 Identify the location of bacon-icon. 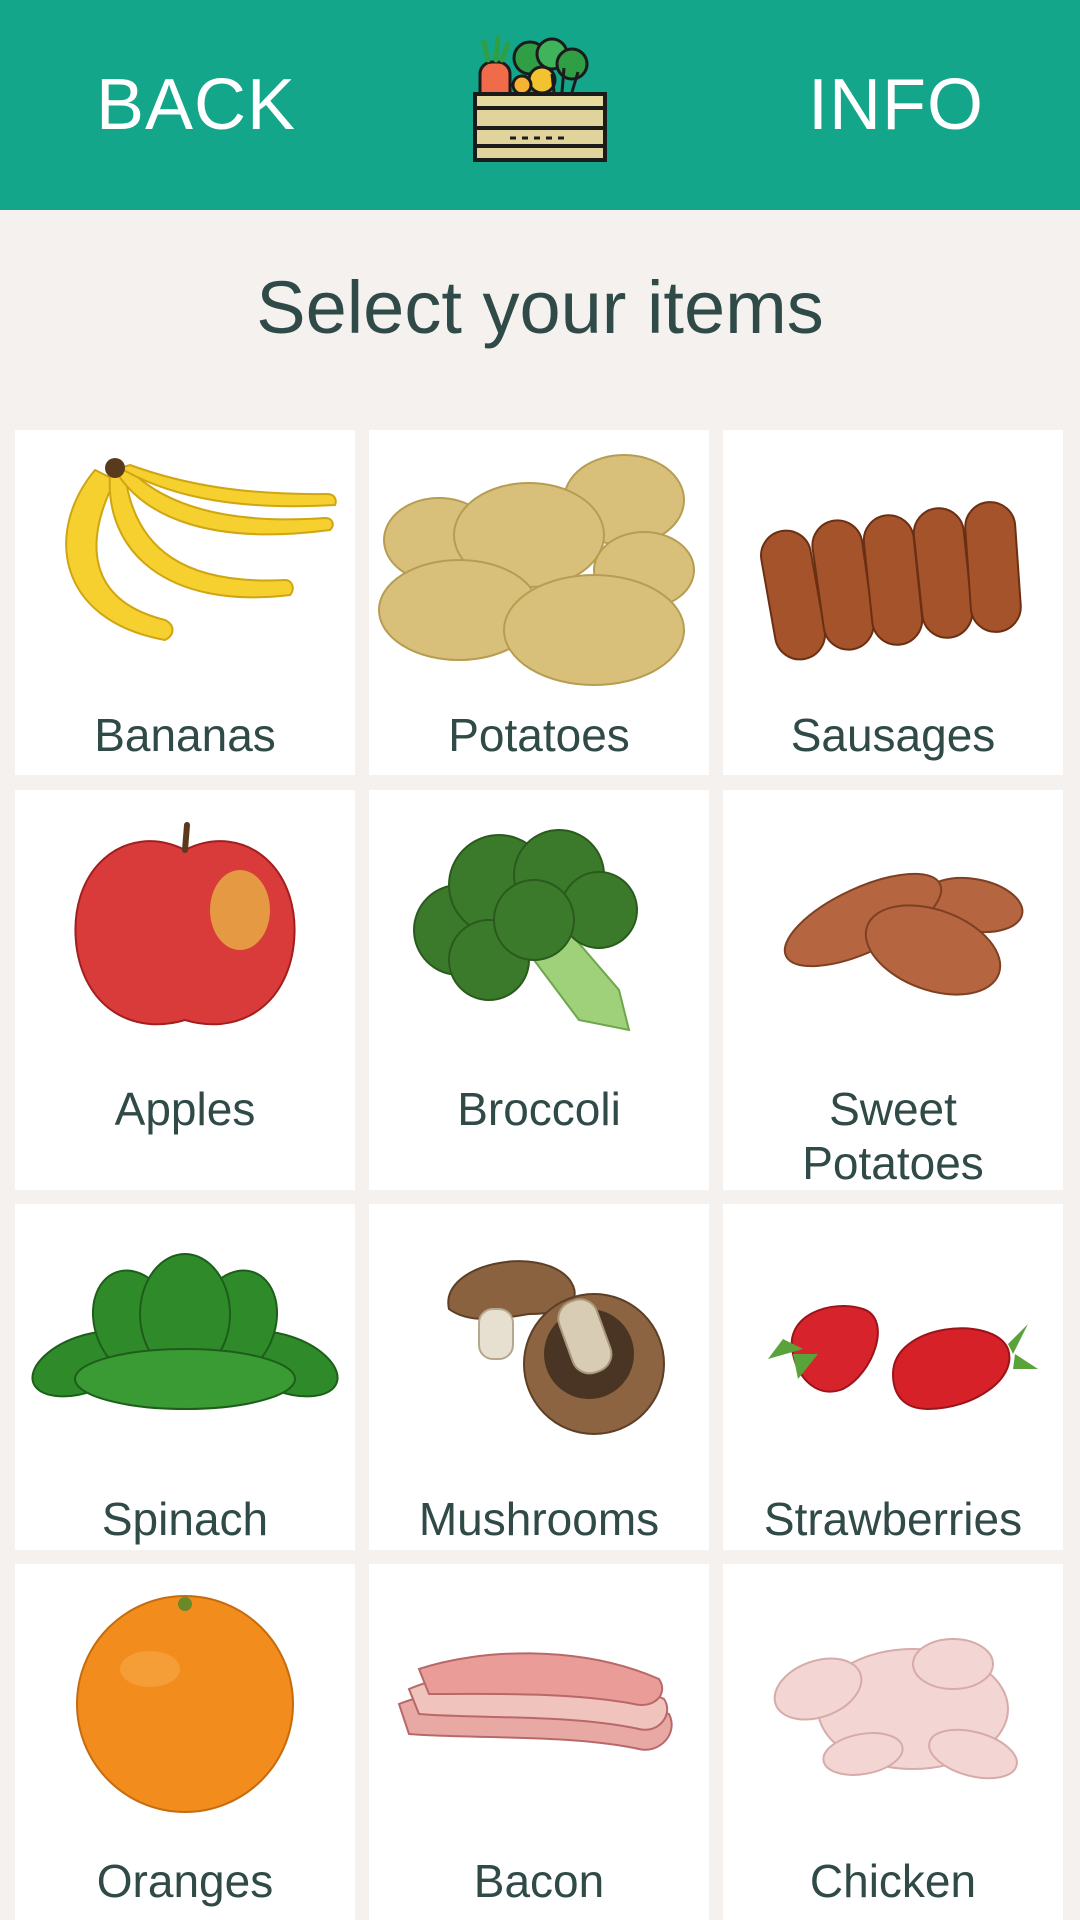
(535, 1701).